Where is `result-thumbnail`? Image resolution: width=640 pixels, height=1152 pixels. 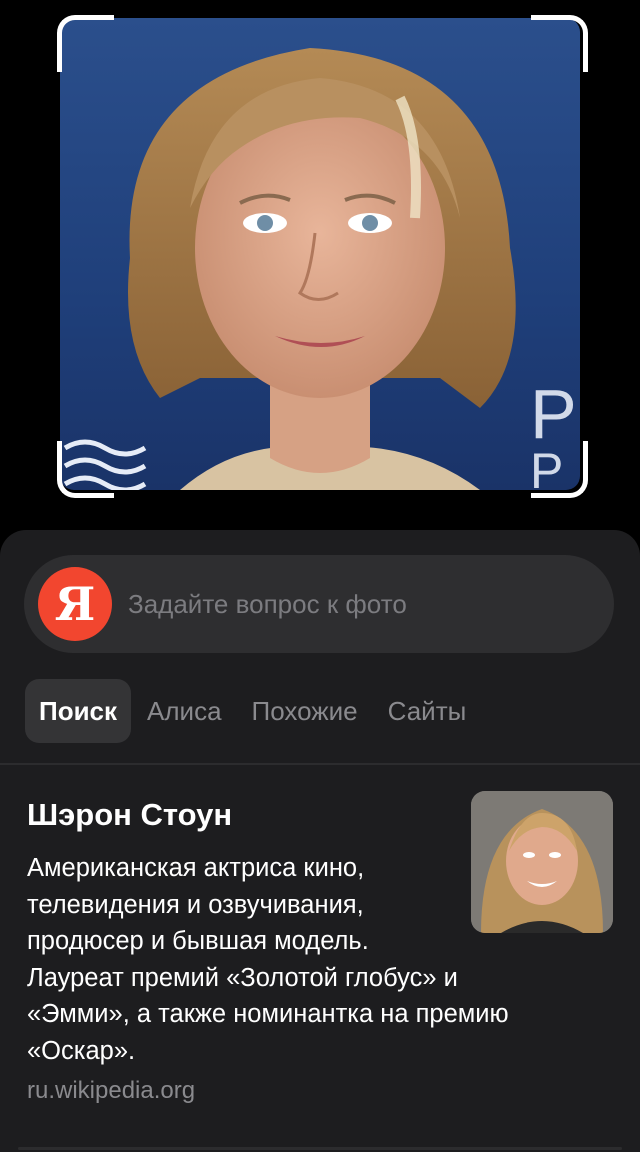 result-thumbnail is located at coordinates (542, 862).